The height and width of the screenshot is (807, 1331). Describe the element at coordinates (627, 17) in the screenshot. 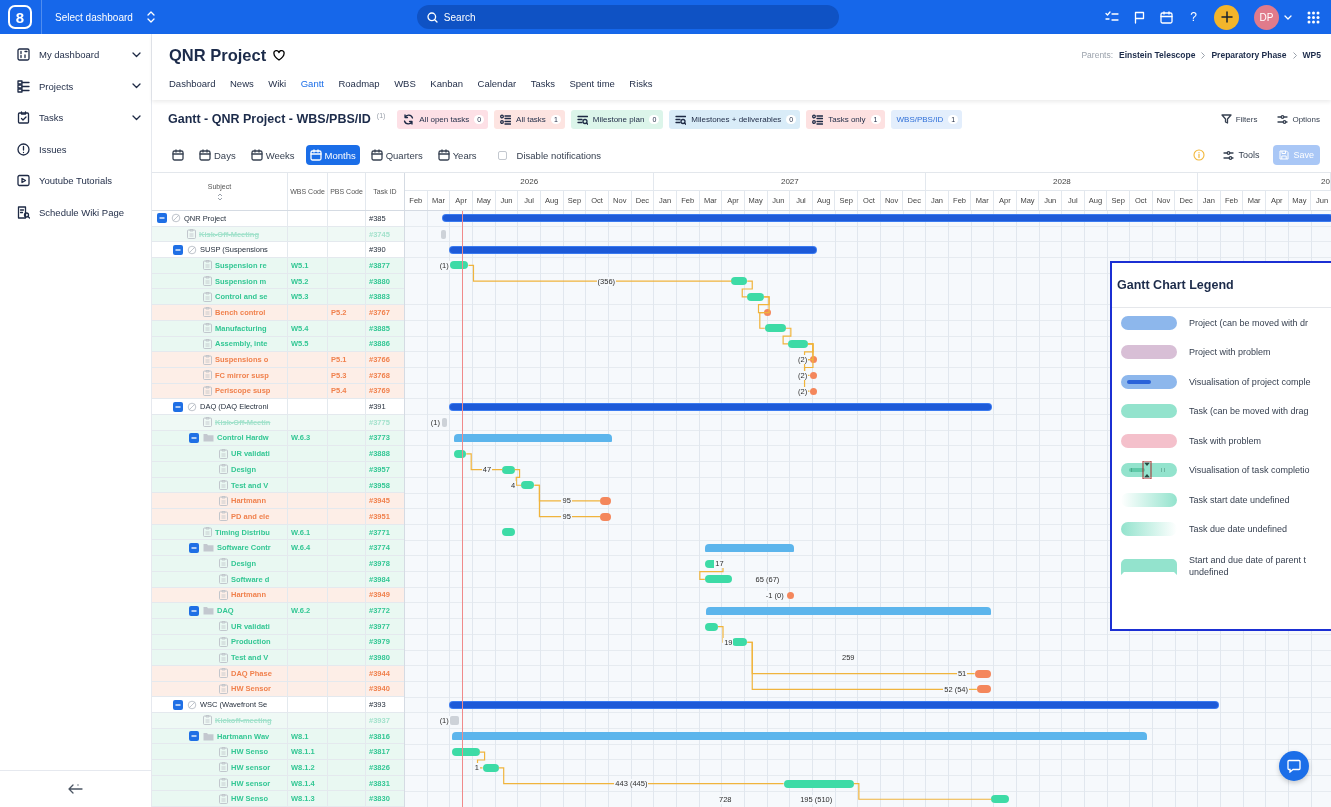

I see `search-field: Search` at that location.